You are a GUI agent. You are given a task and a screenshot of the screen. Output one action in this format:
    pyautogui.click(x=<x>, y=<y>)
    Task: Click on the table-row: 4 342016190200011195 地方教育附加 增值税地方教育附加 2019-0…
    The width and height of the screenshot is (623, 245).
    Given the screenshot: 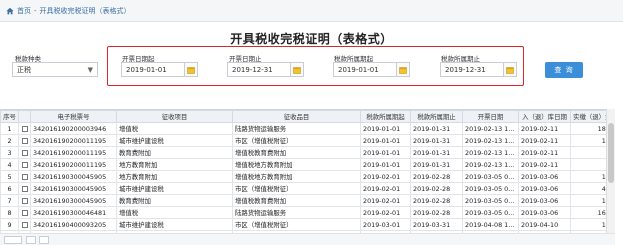 What is the action you would take?
    pyautogui.click(x=303, y=164)
    